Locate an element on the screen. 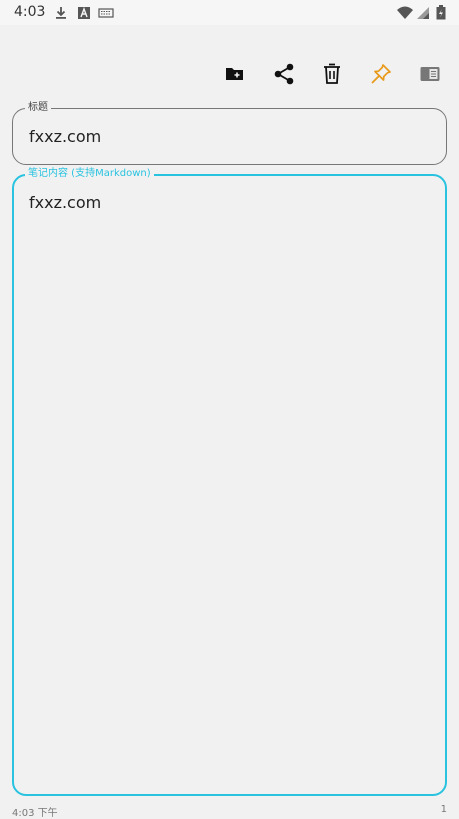 This screenshot has height=819, width=459. reader-icon is located at coordinates (430, 74).